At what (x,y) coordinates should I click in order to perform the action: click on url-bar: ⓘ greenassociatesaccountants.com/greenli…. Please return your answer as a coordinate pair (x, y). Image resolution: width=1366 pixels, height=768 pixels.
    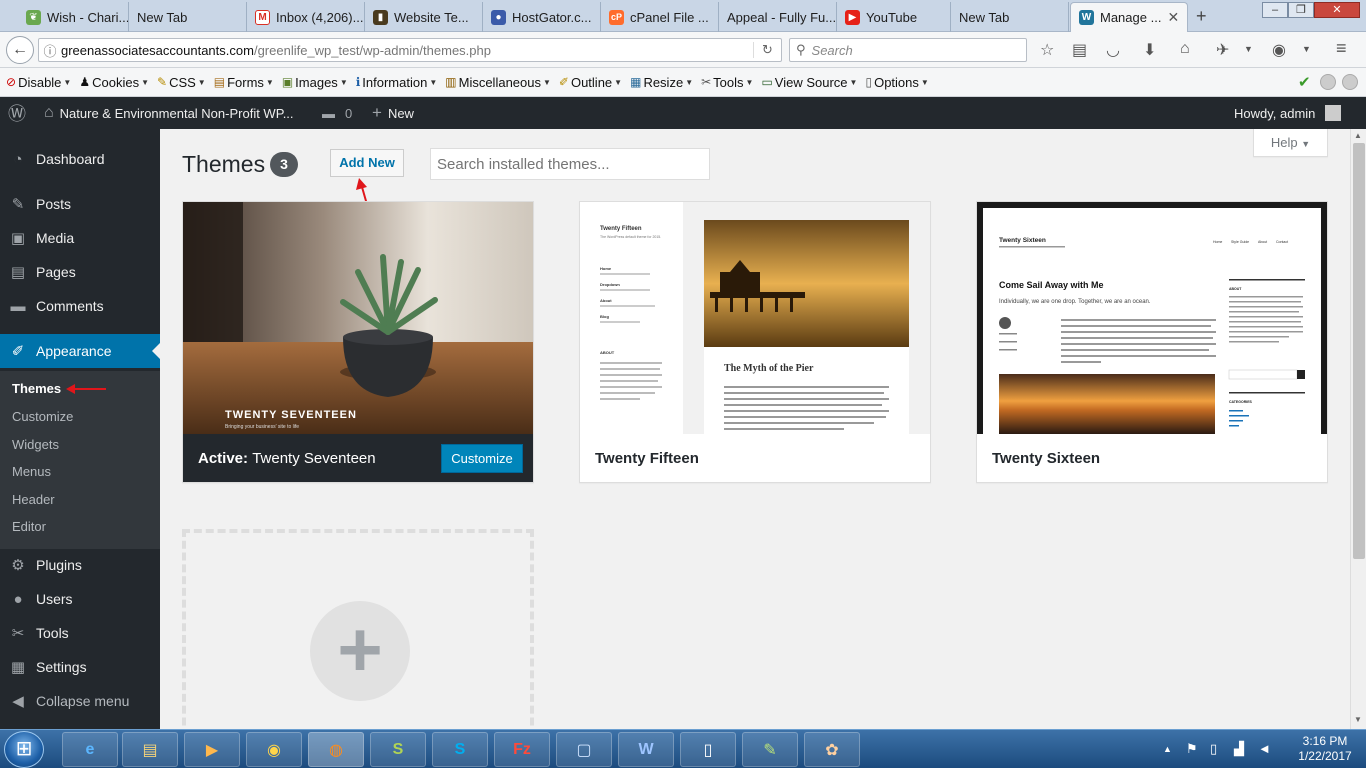
    Looking at the image, I should click on (410, 50).